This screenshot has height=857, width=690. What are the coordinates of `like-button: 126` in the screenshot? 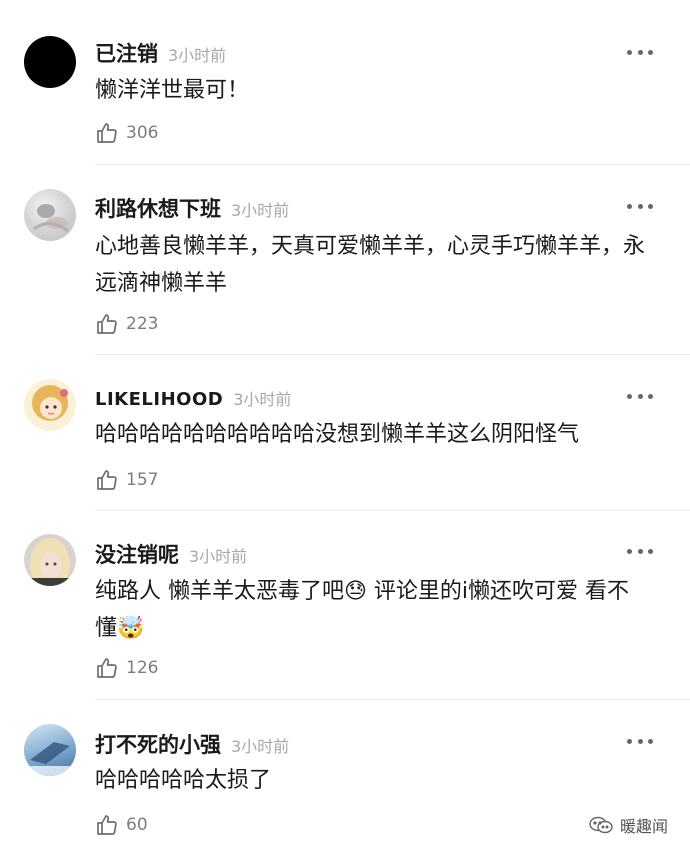 It's located at (126, 668).